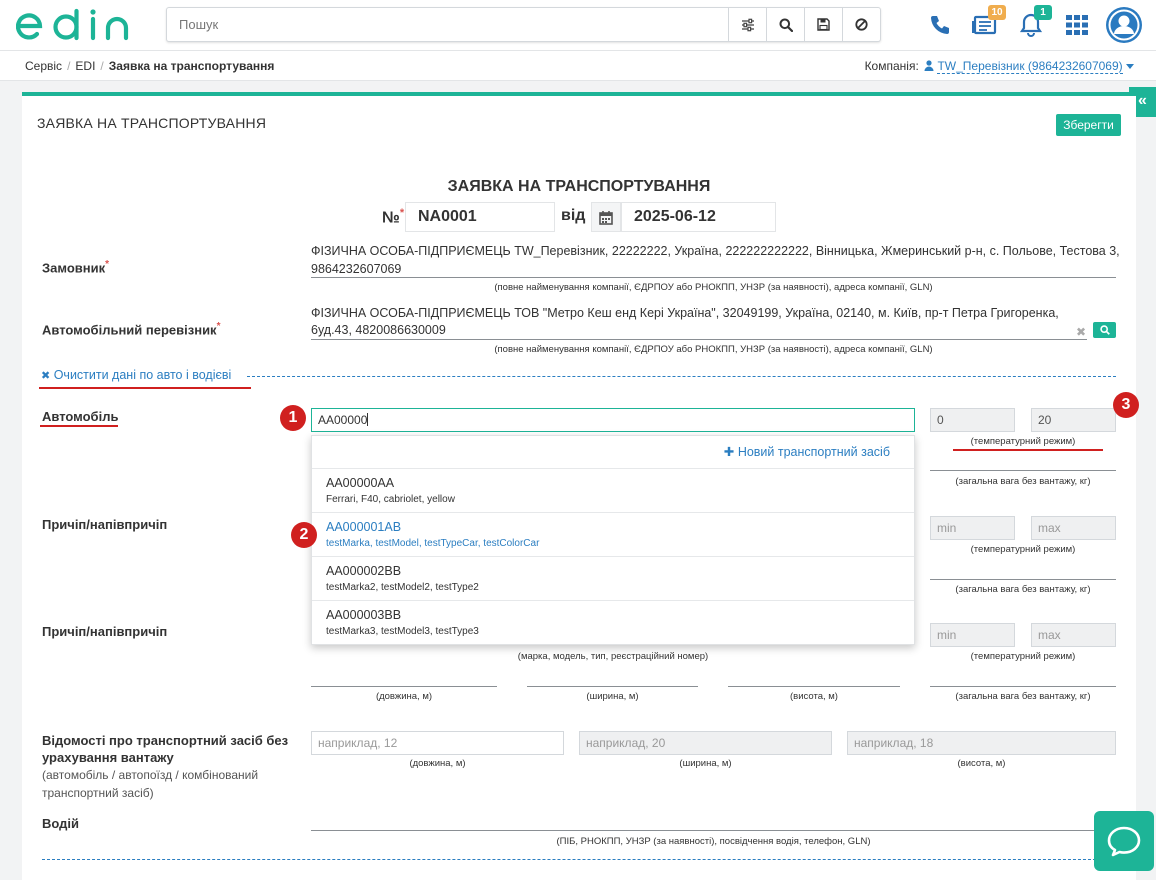 The width and height of the screenshot is (1156, 880). I want to click on trailer2-temp-hint: (температурний режим), so click(1023, 656).